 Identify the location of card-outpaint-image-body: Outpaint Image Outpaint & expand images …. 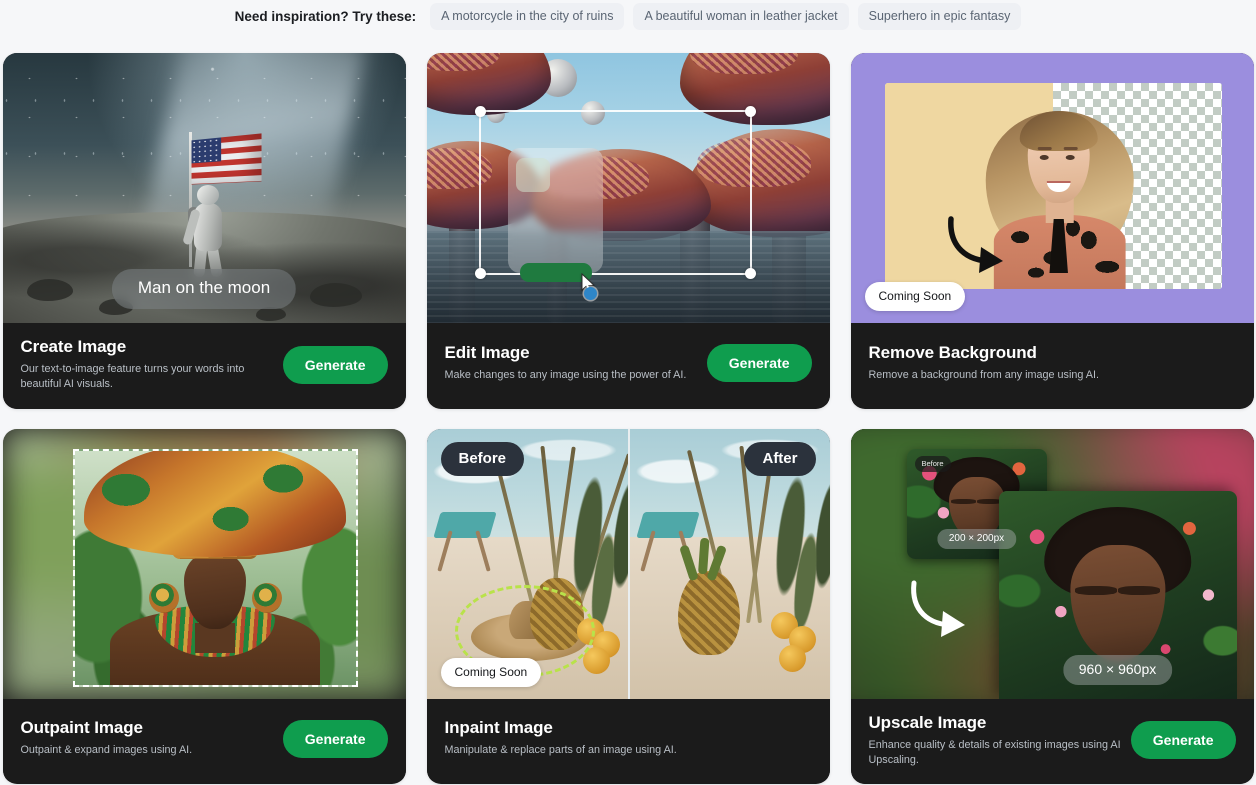
(204, 739).